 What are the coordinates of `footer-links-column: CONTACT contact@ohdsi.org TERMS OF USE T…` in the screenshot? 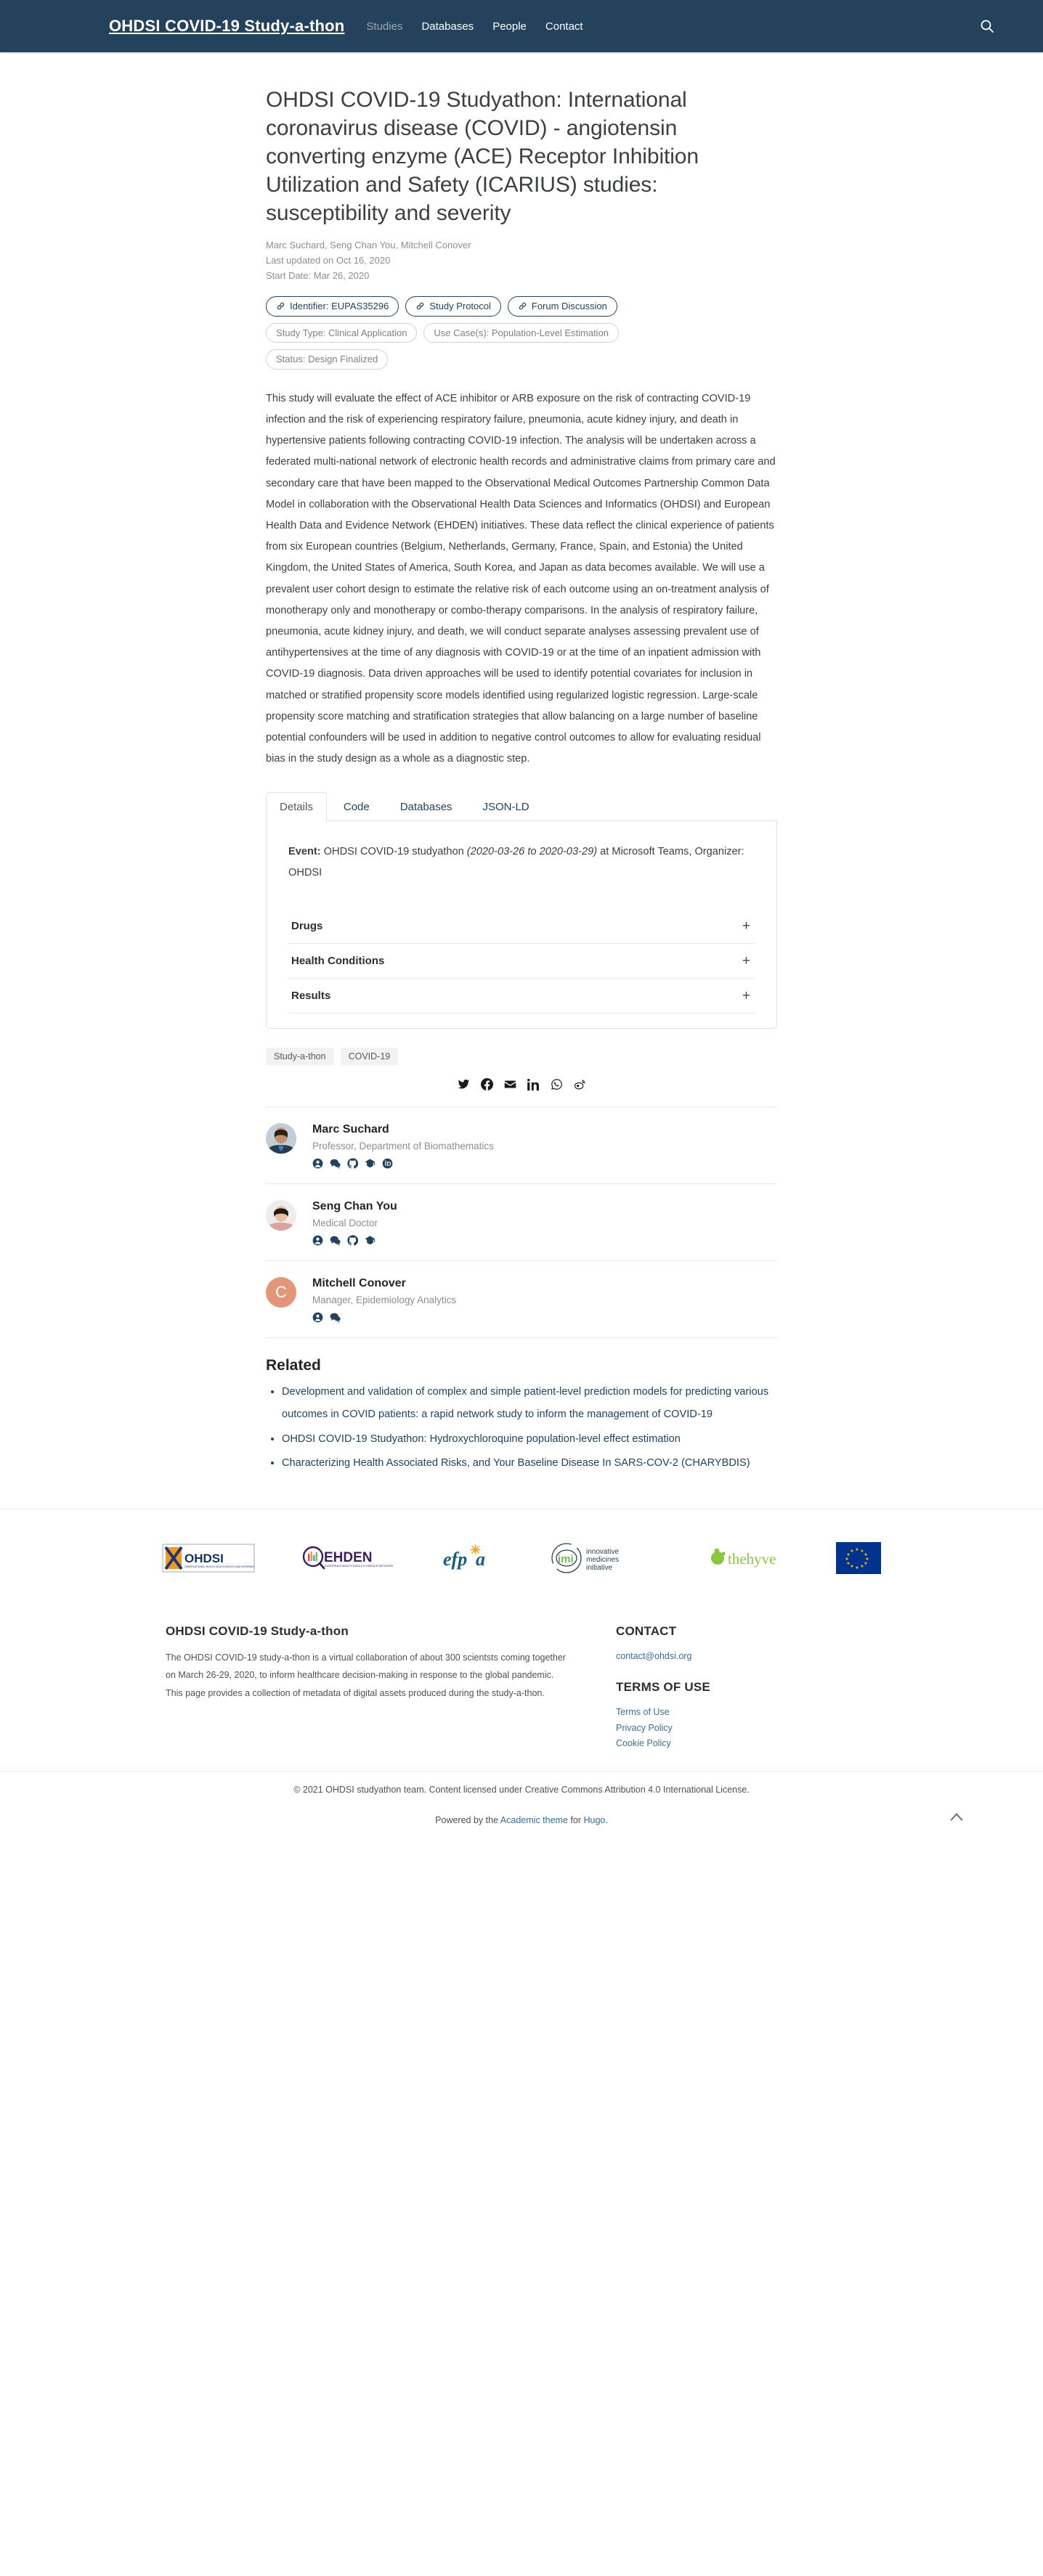 It's located at (746, 1688).